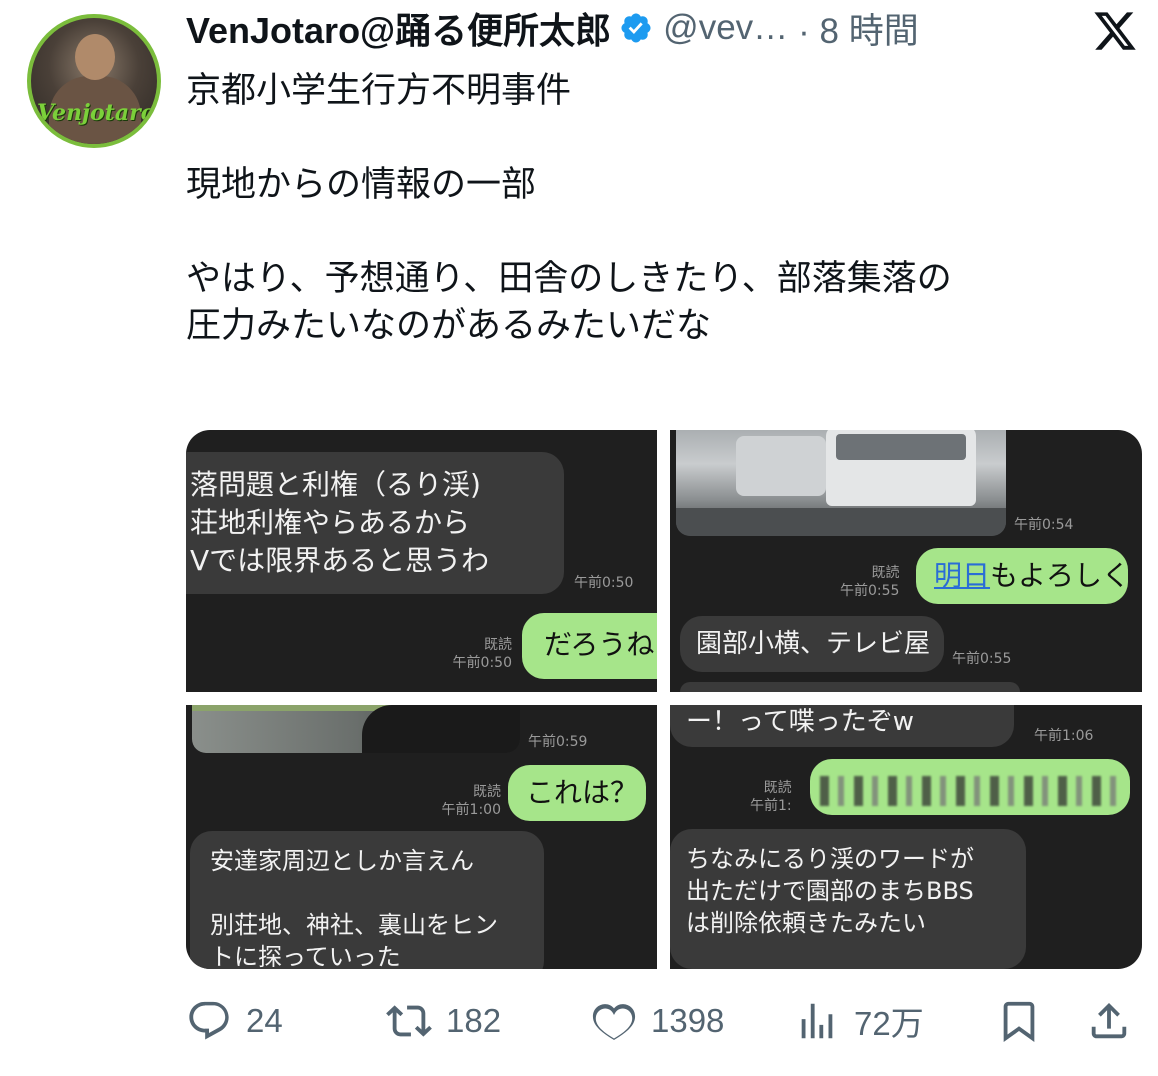 This screenshot has width=1158, height=1076. I want to click on post-line: 京都小学生行方不明事件, so click(379, 91).